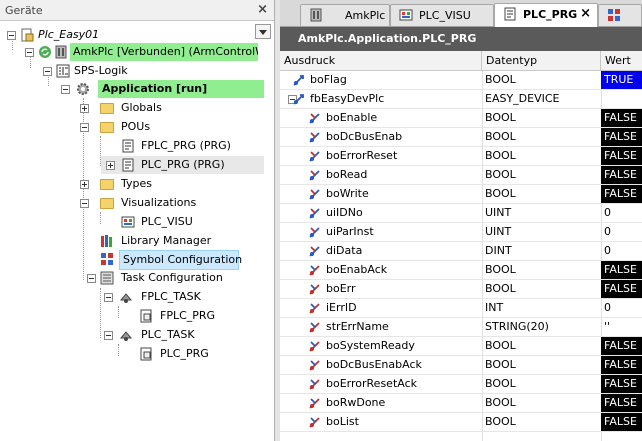  What do you see at coordinates (621, 61) in the screenshot?
I see `column-header-value: Wert` at bounding box center [621, 61].